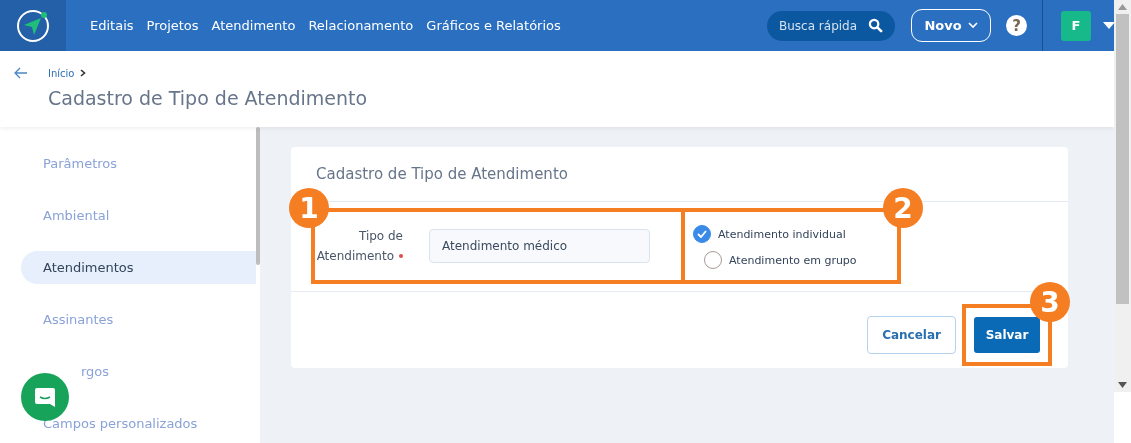  I want to click on help-button: ?, so click(1016, 25).